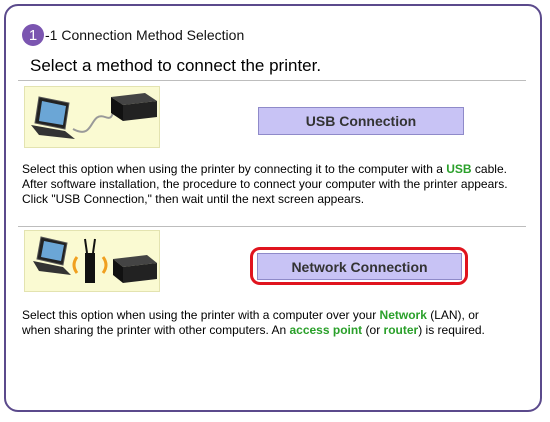 The height and width of the screenshot is (422, 550). I want to click on wireless-router-icon, so click(90, 260).